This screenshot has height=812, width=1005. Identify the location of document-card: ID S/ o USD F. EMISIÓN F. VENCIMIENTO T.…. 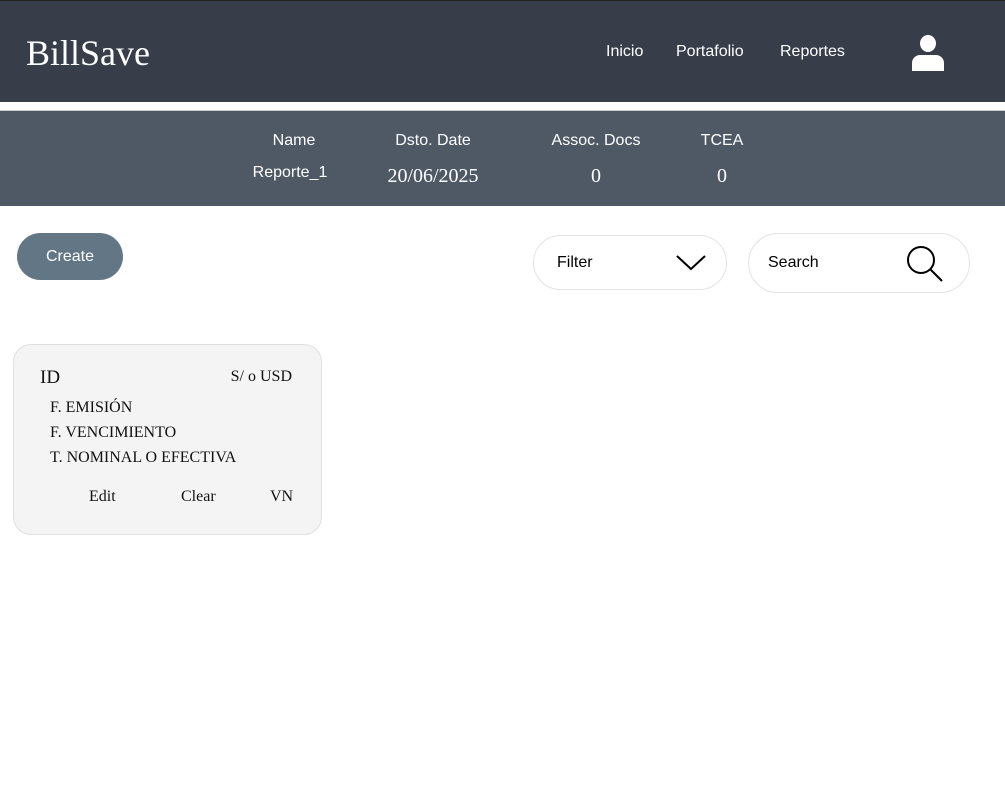
(167, 439).